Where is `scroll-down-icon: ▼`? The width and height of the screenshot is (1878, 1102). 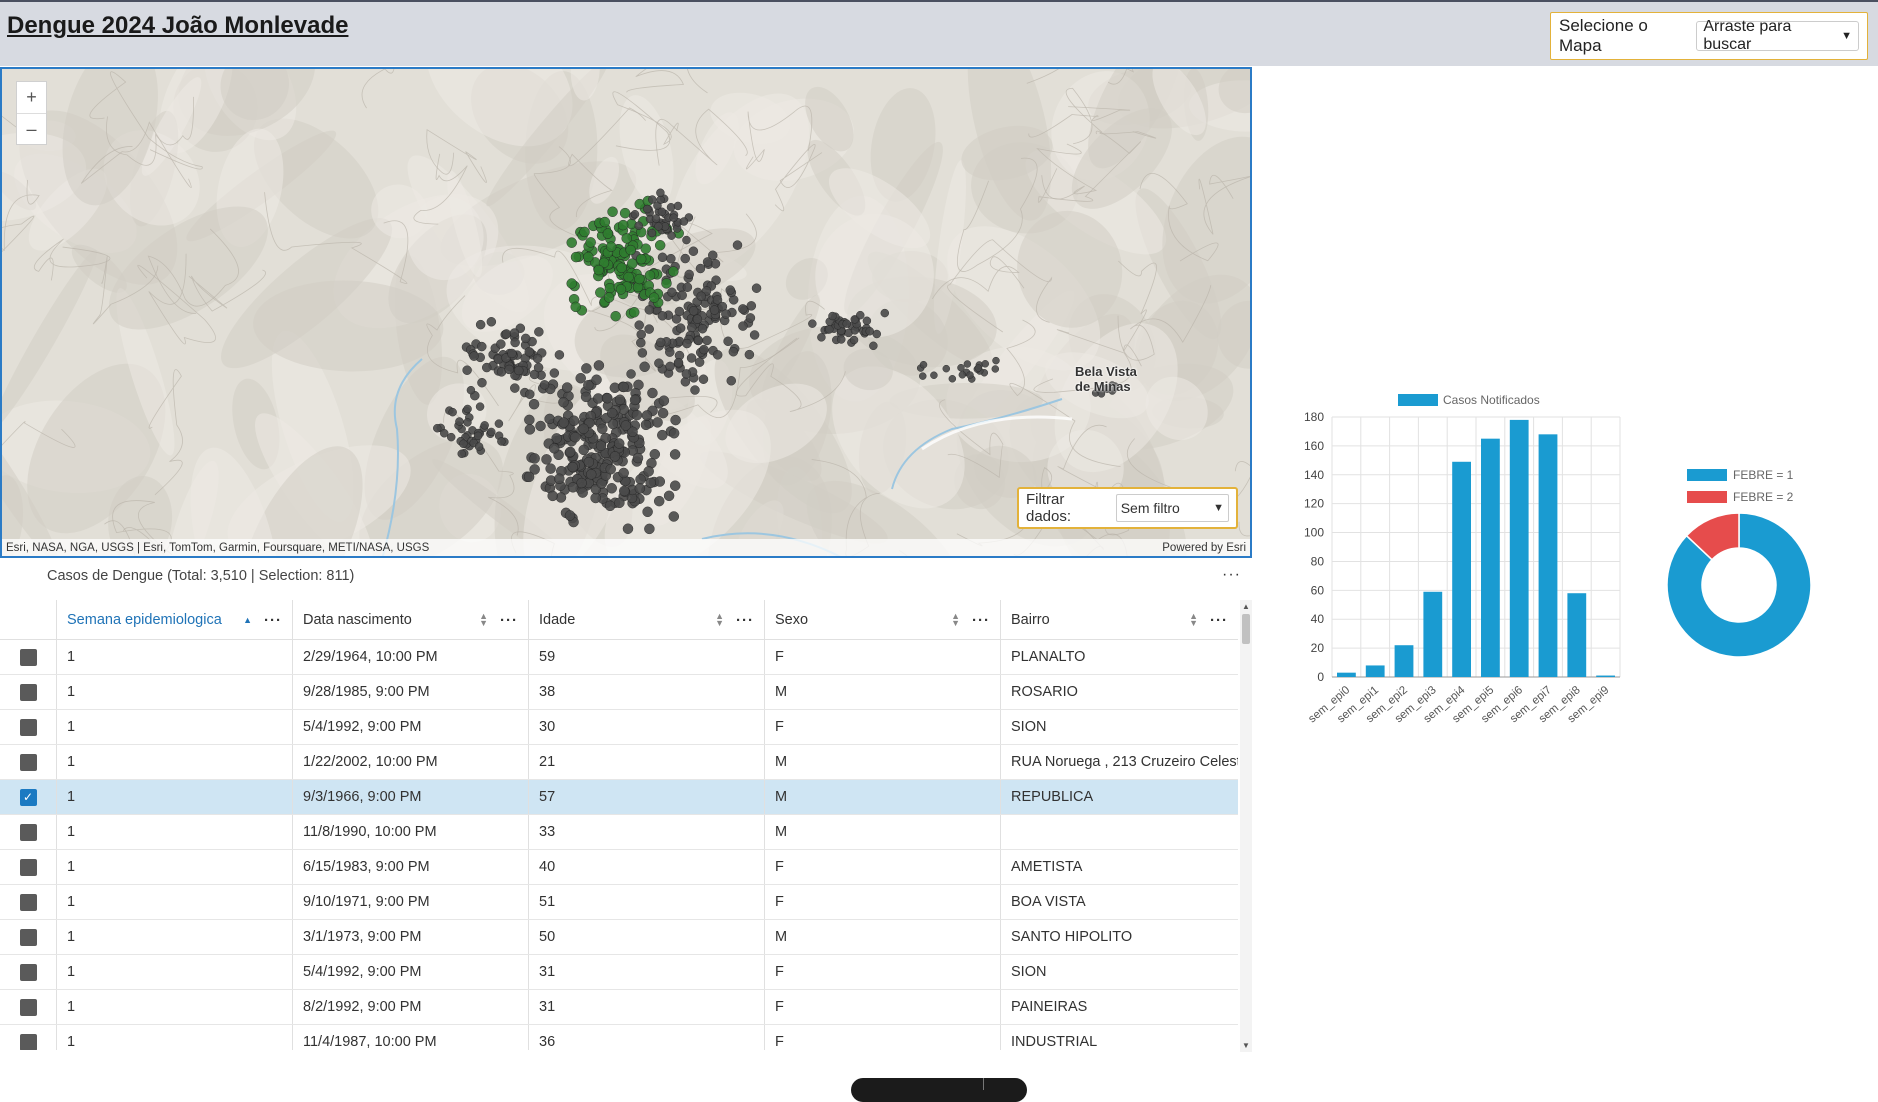
scroll-down-icon: ▼ is located at coordinates (1246, 1045).